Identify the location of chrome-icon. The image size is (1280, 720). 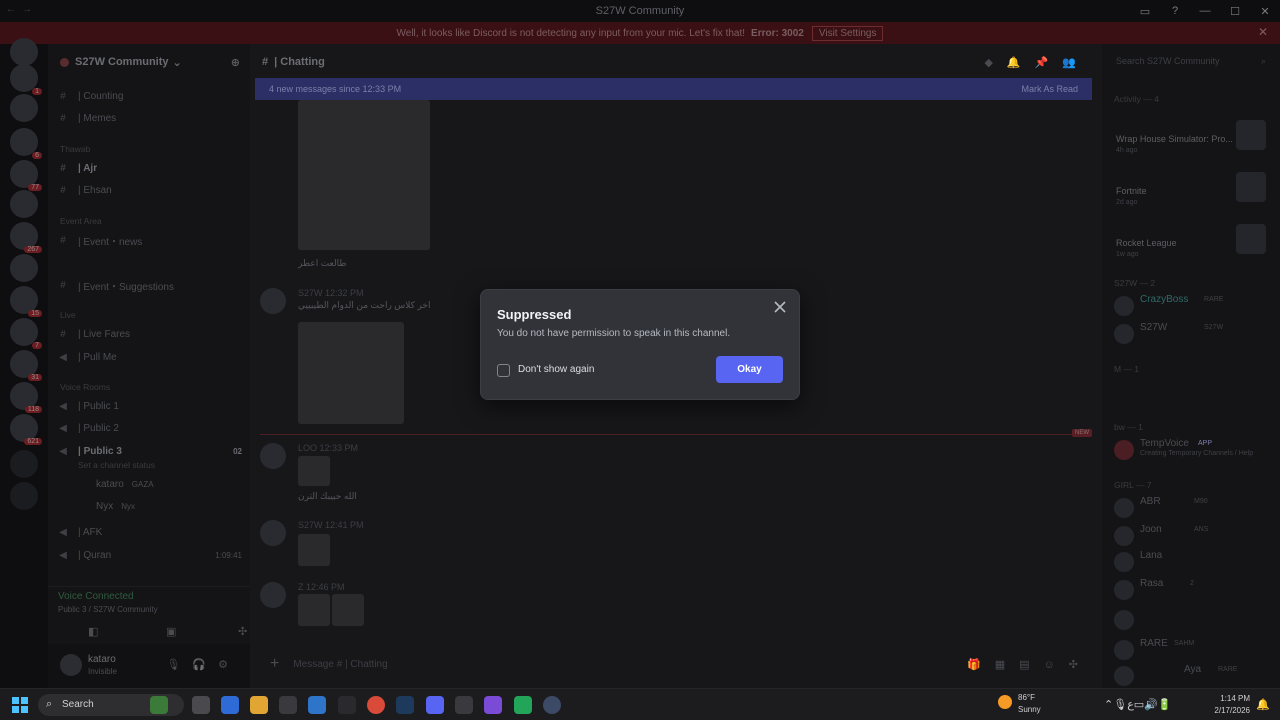
(376, 705).